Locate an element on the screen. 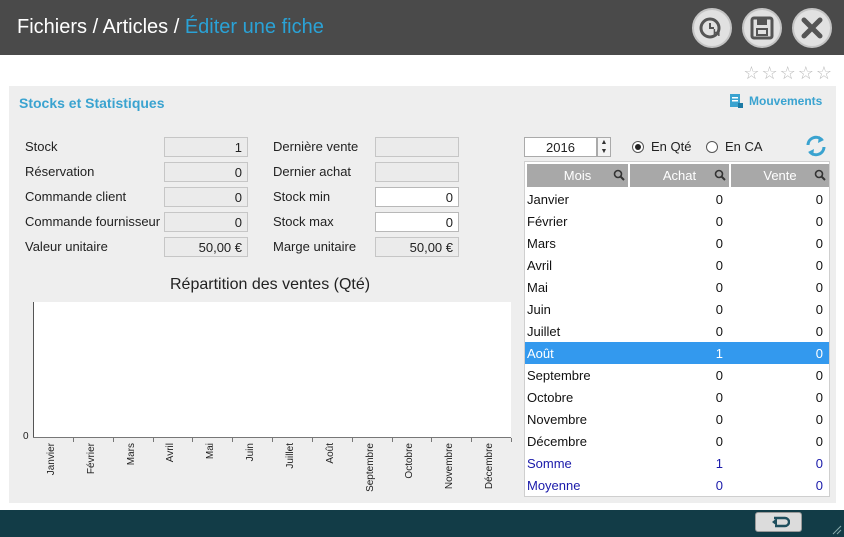 Image resolution: width=844 pixels, height=537 pixels. title-bar: Fichiers / Articles / Éditer une fiche H is located at coordinates (422, 27).